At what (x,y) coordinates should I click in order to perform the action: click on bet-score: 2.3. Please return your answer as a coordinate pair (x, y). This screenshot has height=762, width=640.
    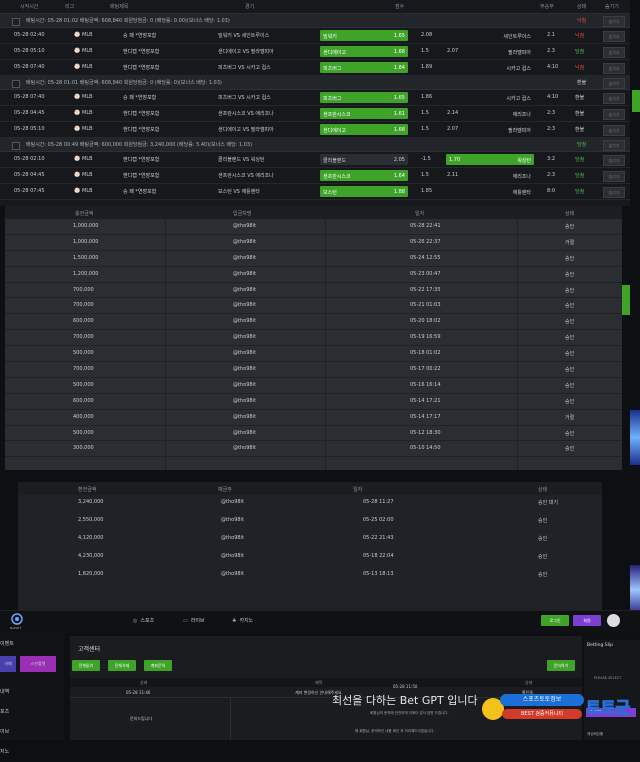
    Looking at the image, I should click on (551, 51).